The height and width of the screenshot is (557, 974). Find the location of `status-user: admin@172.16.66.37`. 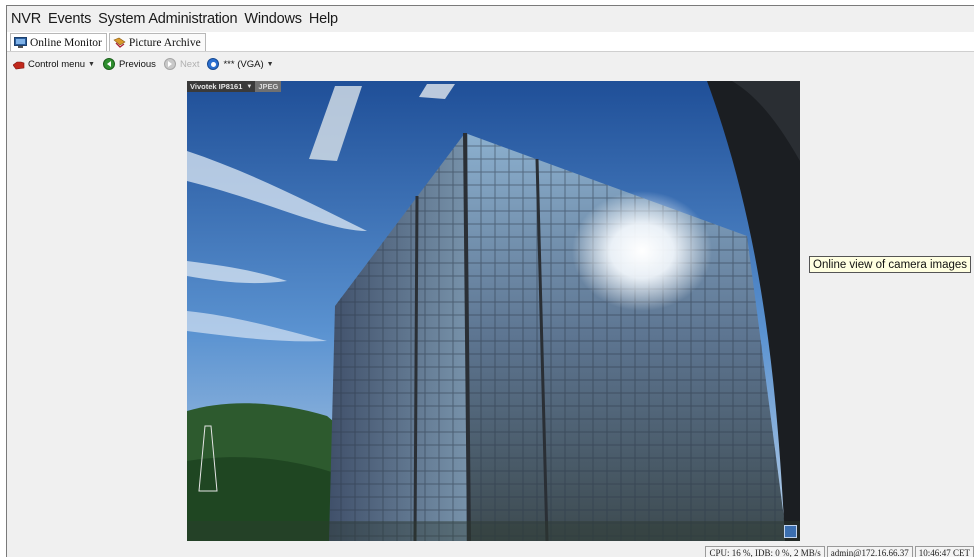

status-user: admin@172.16.66.37 is located at coordinates (869, 551).